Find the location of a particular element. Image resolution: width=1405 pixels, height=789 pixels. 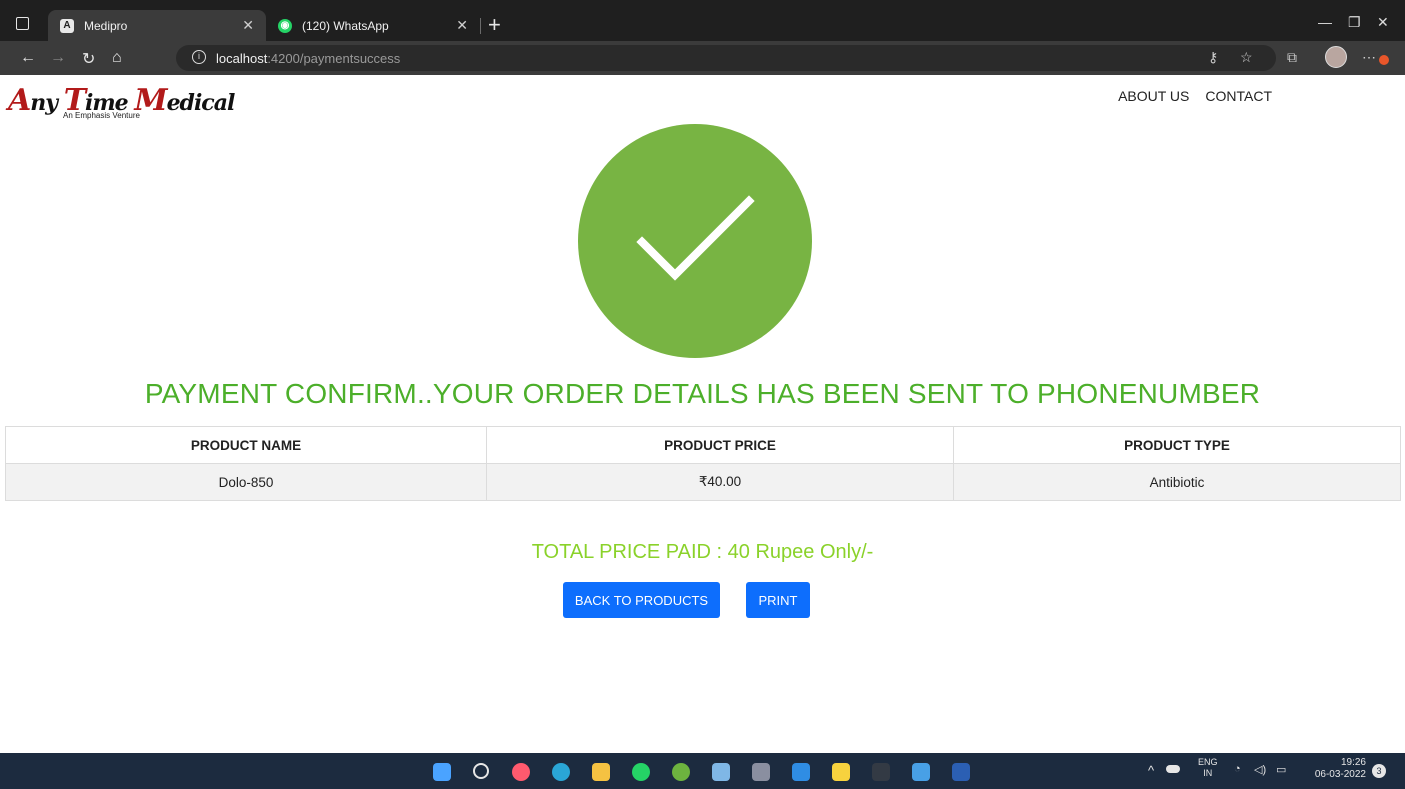

app-window-icon is located at coordinates (761, 772).